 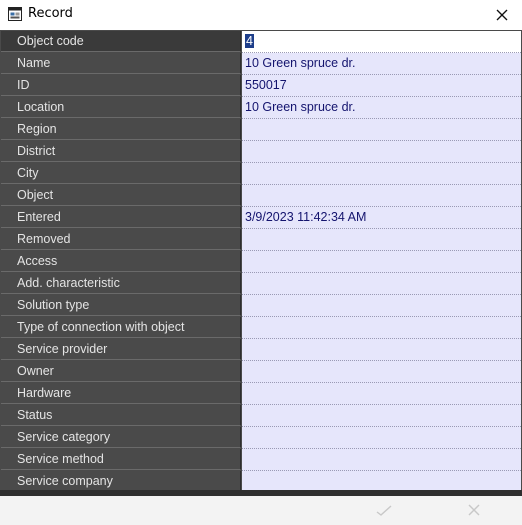 I want to click on row-value: 550017, so click(x=381, y=86).